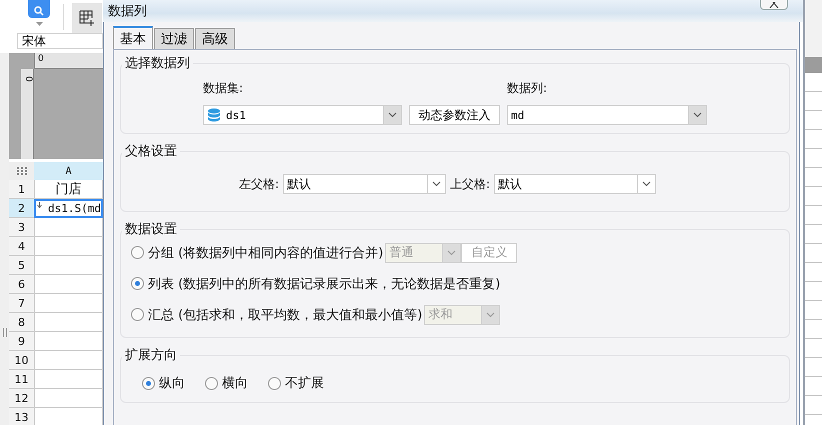 This screenshot has height=425, width=822. Describe the element at coordinates (21, 246) in the screenshot. I see `row-header: 4` at that location.